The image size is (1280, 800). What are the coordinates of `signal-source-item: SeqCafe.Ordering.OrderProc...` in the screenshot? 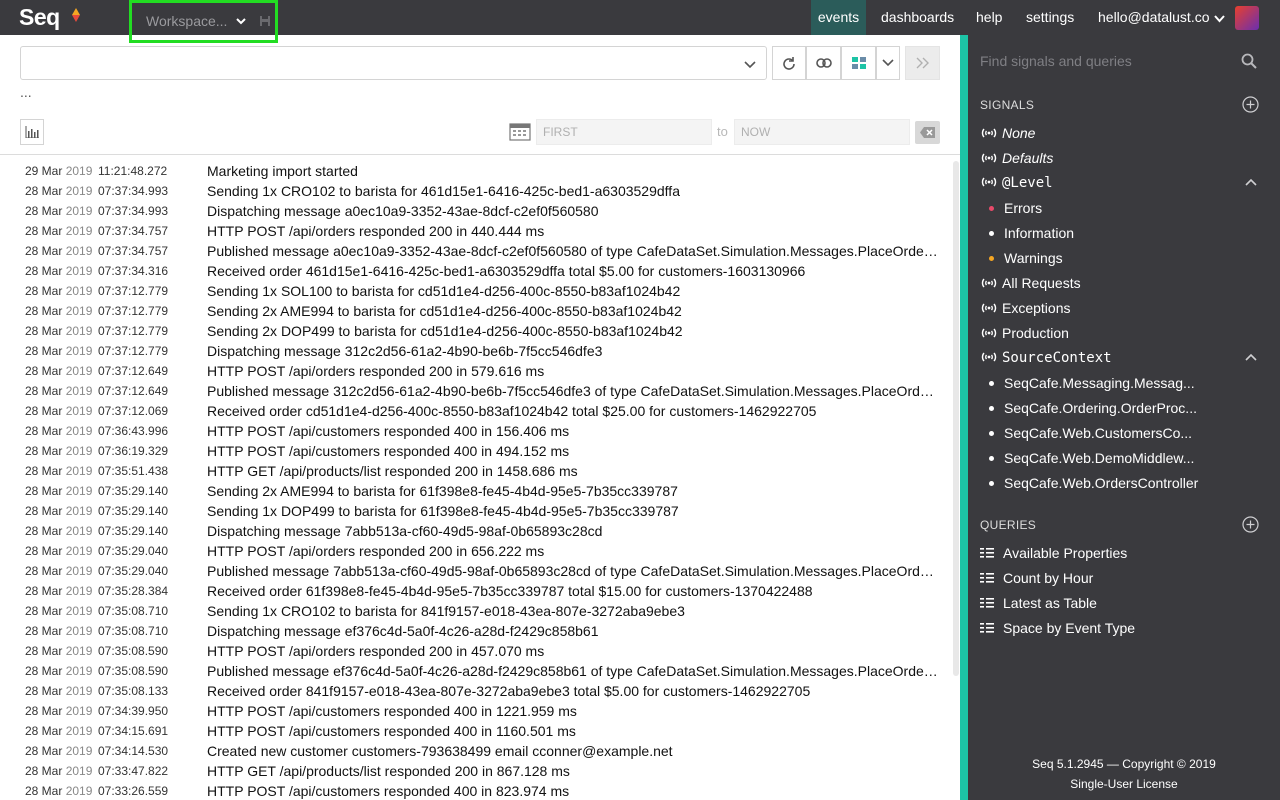 It's located at (1093, 408).